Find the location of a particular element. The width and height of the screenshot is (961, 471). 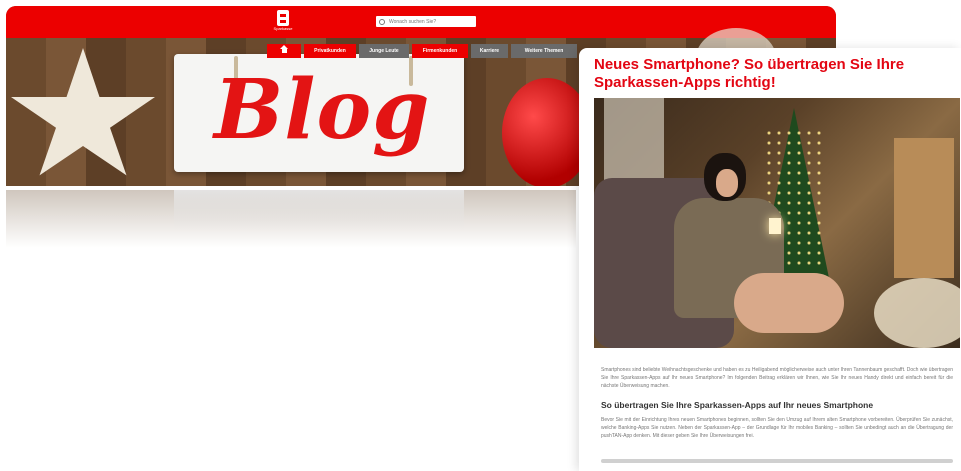

nav-firmenkunden: Firmenkunden is located at coordinates (440, 51).